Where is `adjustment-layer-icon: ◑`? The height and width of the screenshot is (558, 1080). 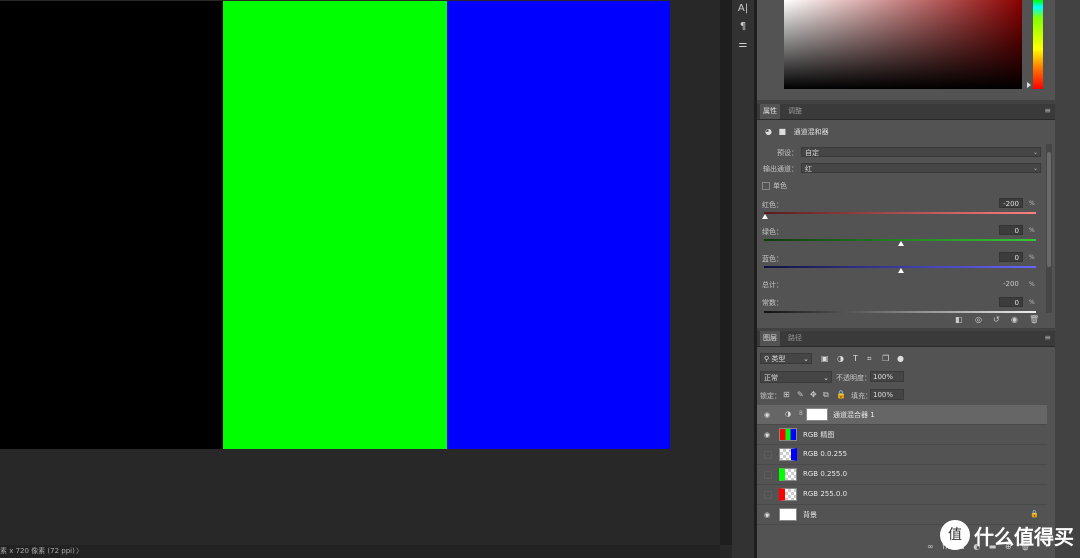 adjustment-layer-icon: ◑ is located at coordinates (788, 414).